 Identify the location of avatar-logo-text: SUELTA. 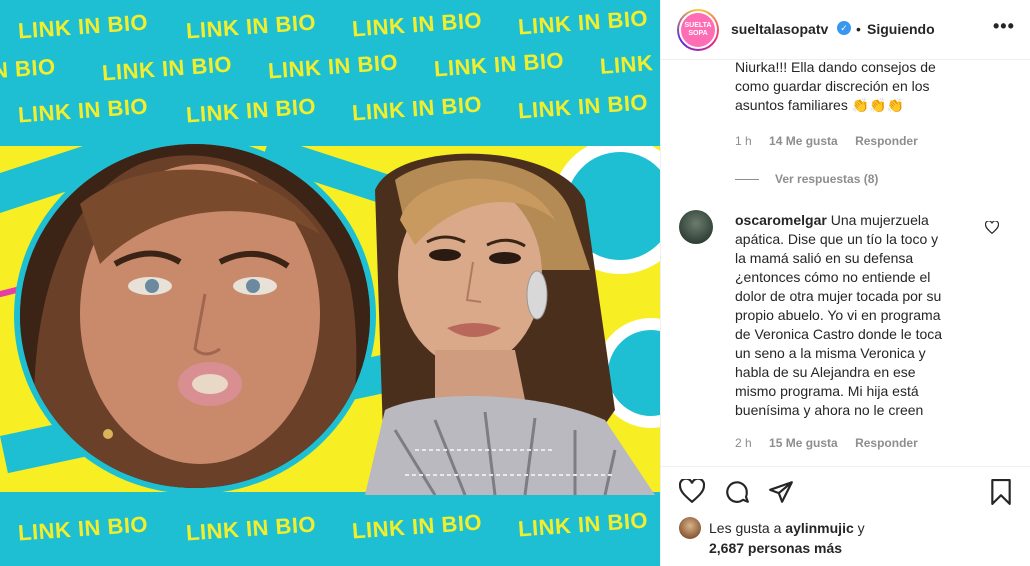
(698, 25).